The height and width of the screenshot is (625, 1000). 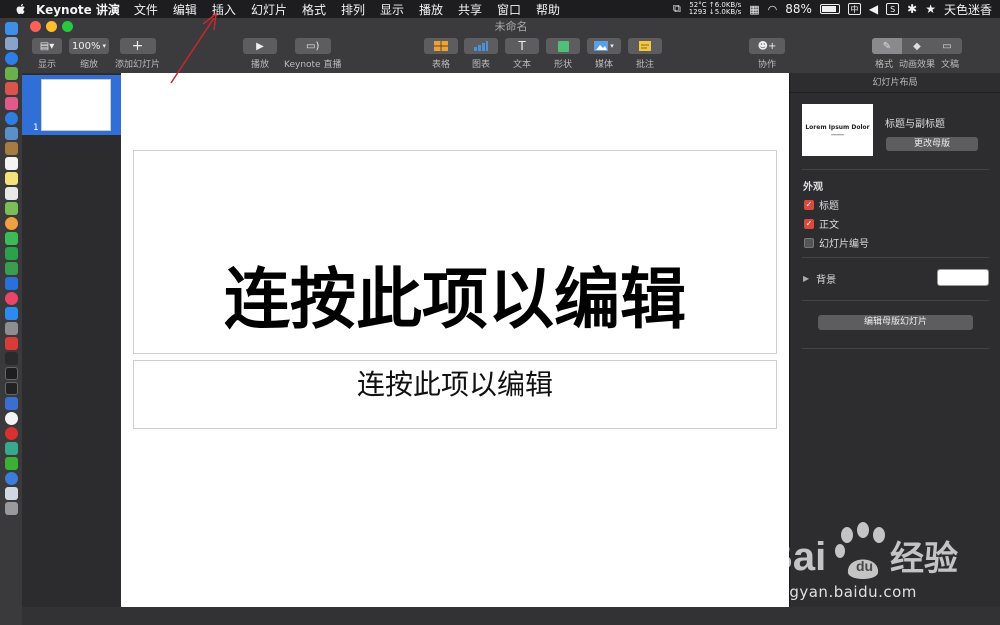 What do you see at coordinates (11, 133) in the screenshot?
I see `preview-icon` at bounding box center [11, 133].